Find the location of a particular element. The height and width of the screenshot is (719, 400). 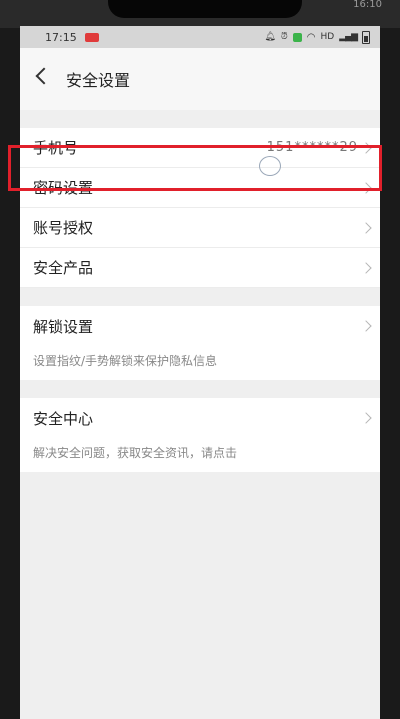

account-auth-label: 账号授权 is located at coordinates (63, 228).